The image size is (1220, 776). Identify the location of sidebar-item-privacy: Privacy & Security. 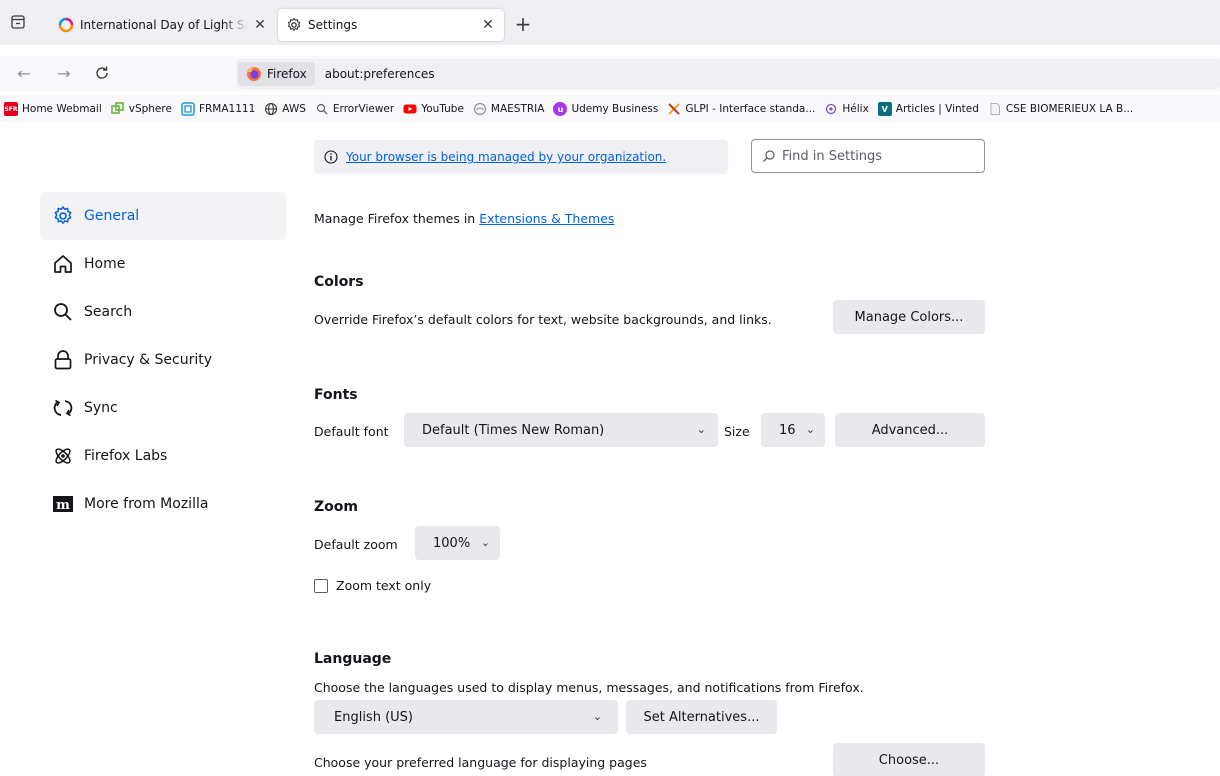
(163, 360).